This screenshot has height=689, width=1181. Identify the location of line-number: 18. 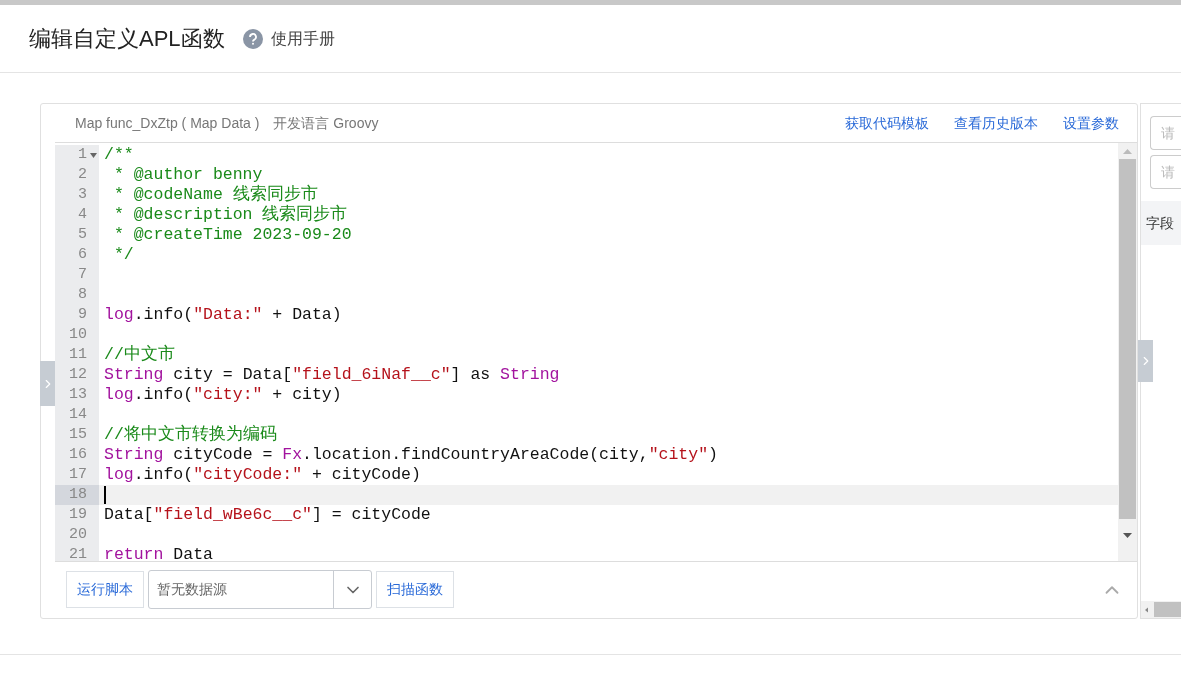
(77, 495).